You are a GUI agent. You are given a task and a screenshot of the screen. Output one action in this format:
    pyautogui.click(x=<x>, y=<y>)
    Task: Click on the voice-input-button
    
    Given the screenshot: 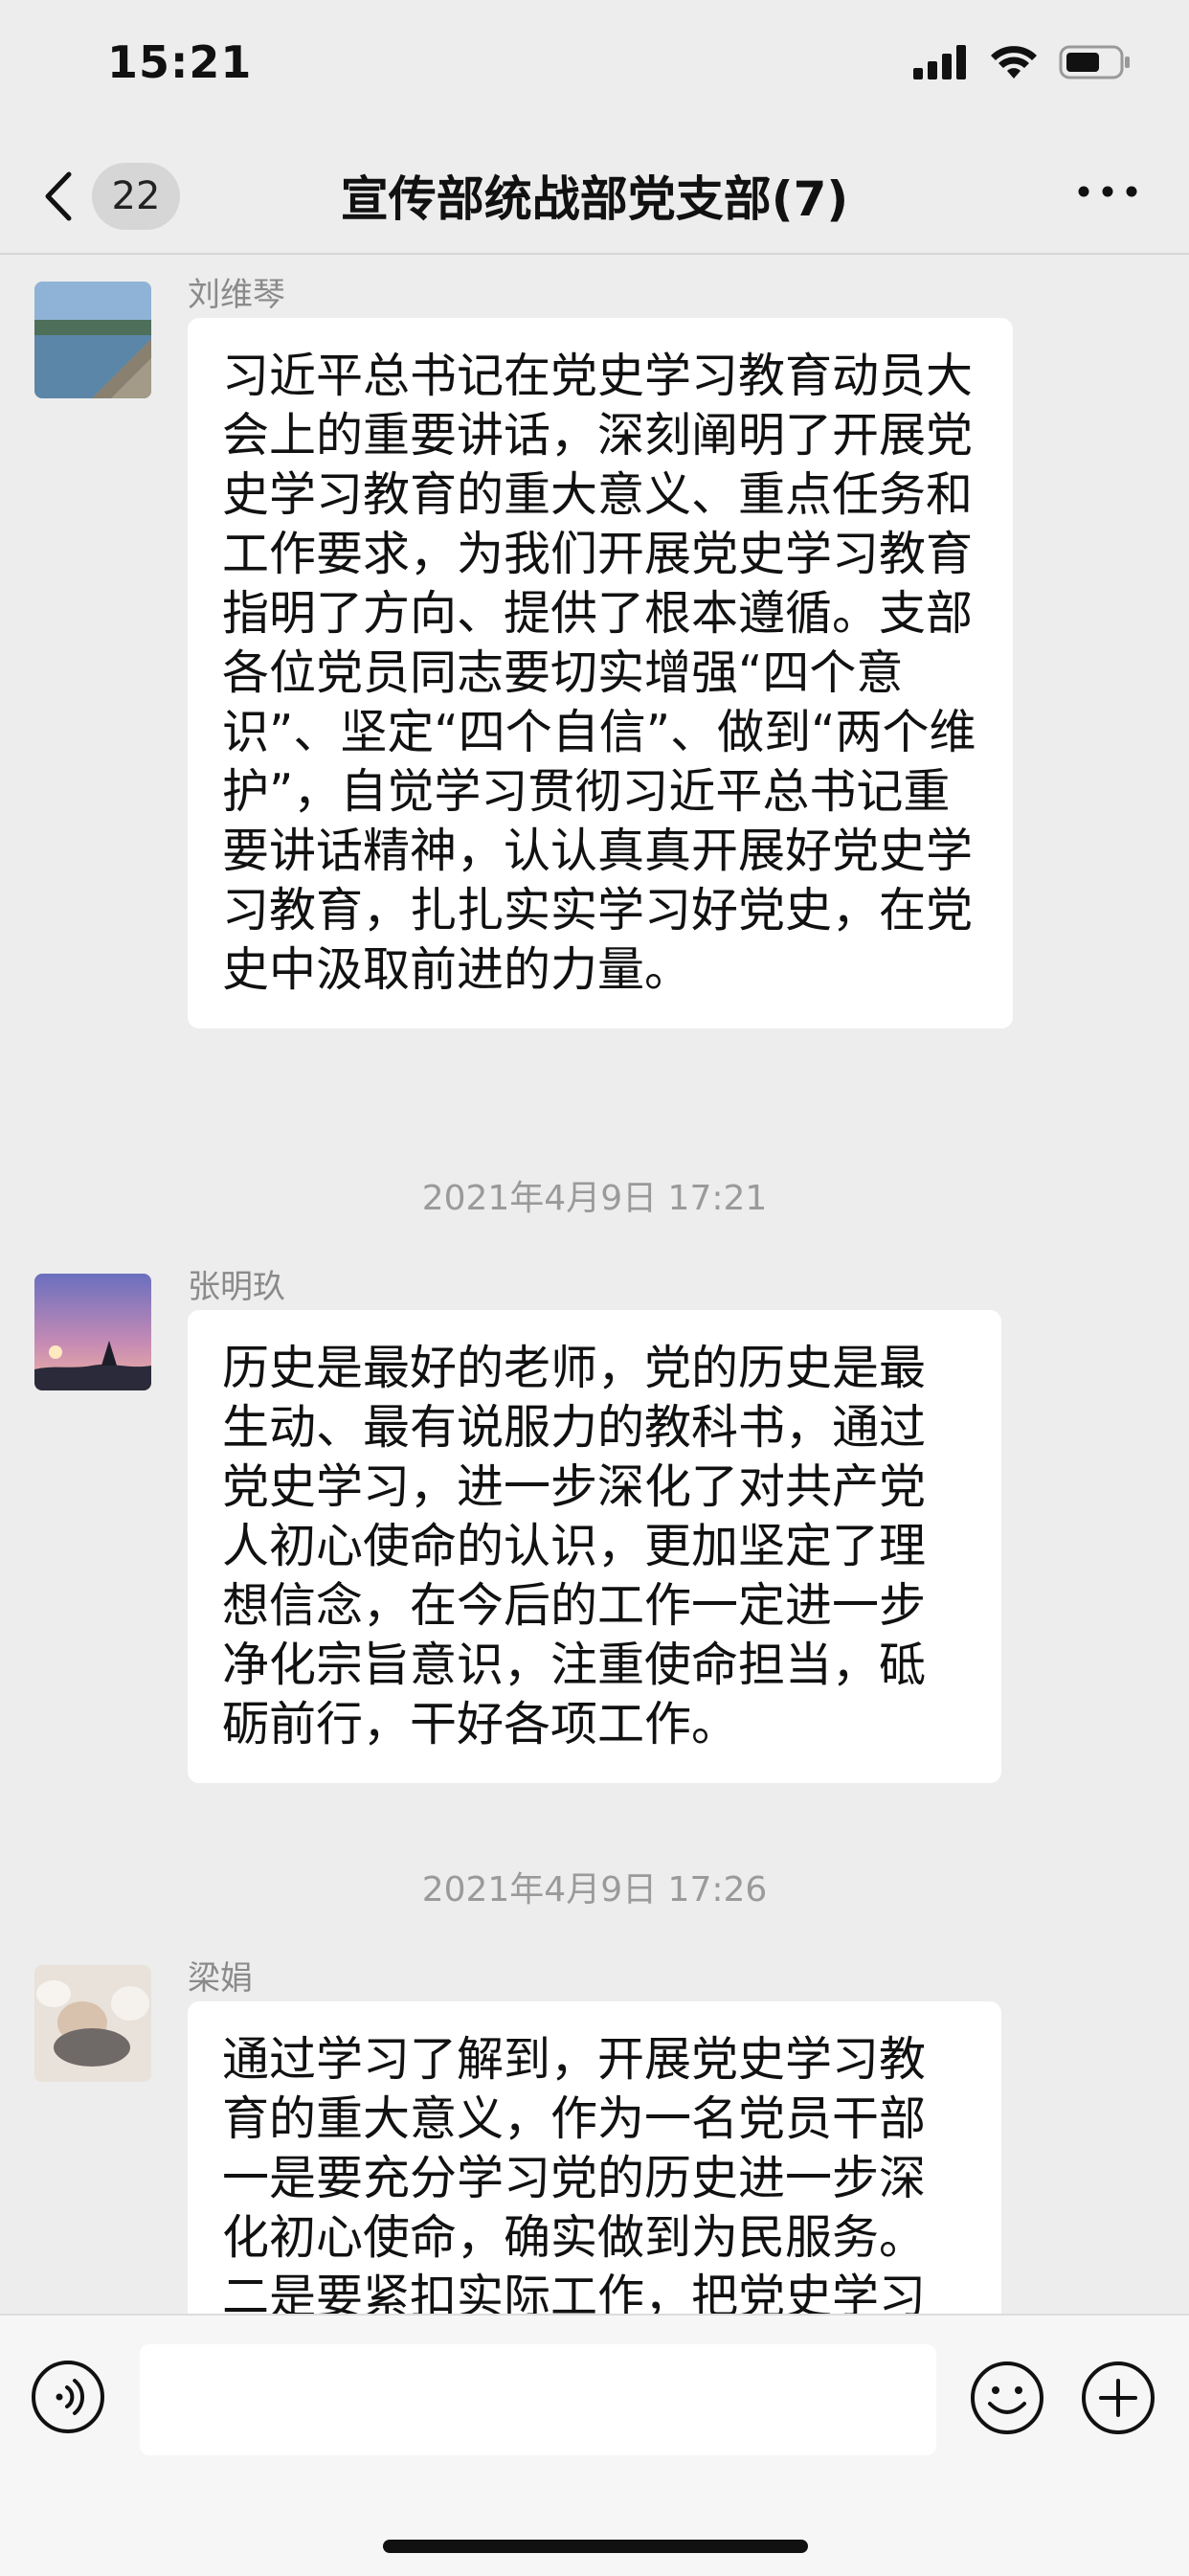 What is the action you would take?
    pyautogui.click(x=68, y=2397)
    